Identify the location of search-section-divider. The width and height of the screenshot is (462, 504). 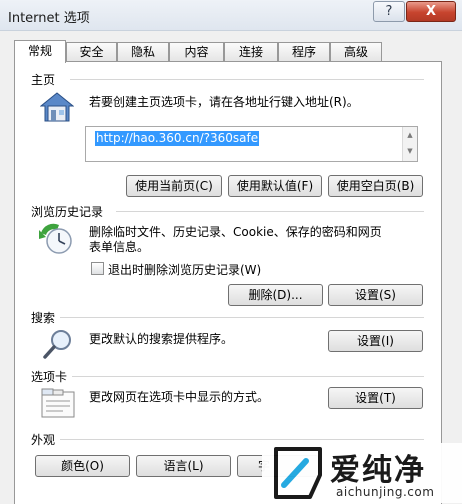
(242, 317).